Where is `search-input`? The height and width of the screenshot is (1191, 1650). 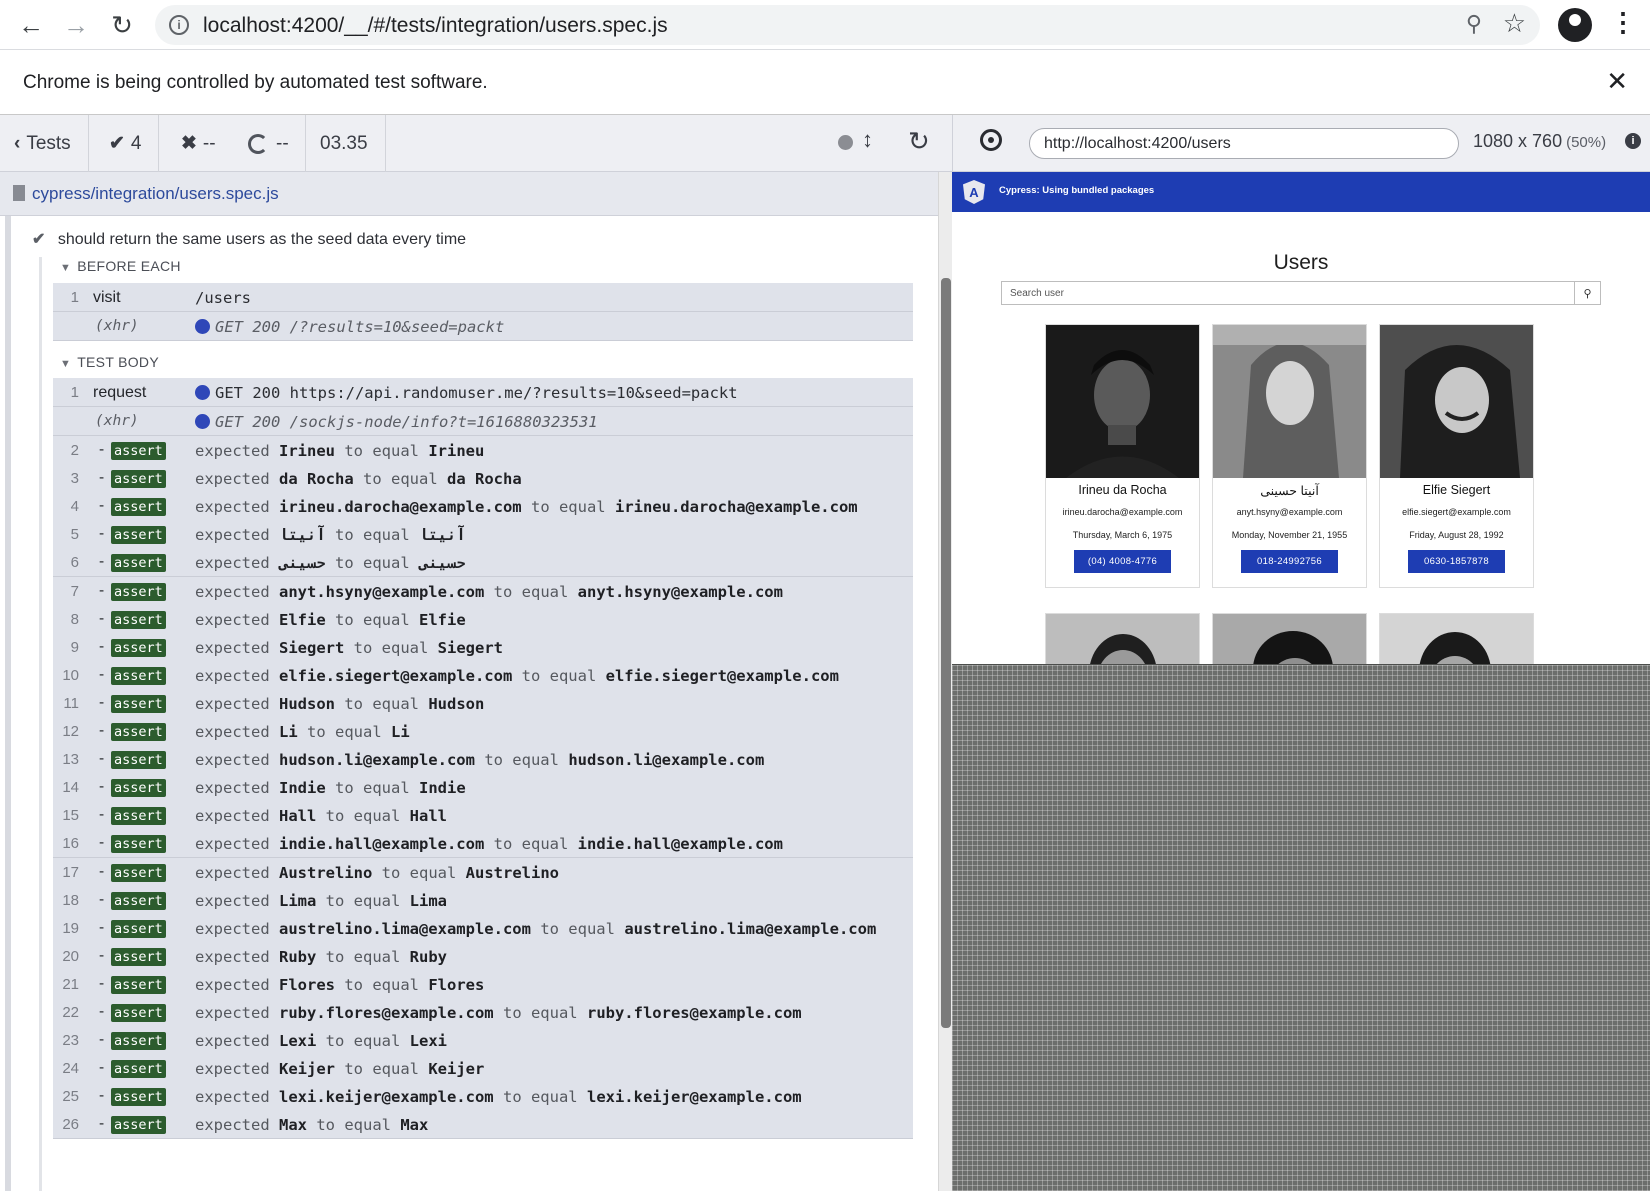 search-input is located at coordinates (1288, 293).